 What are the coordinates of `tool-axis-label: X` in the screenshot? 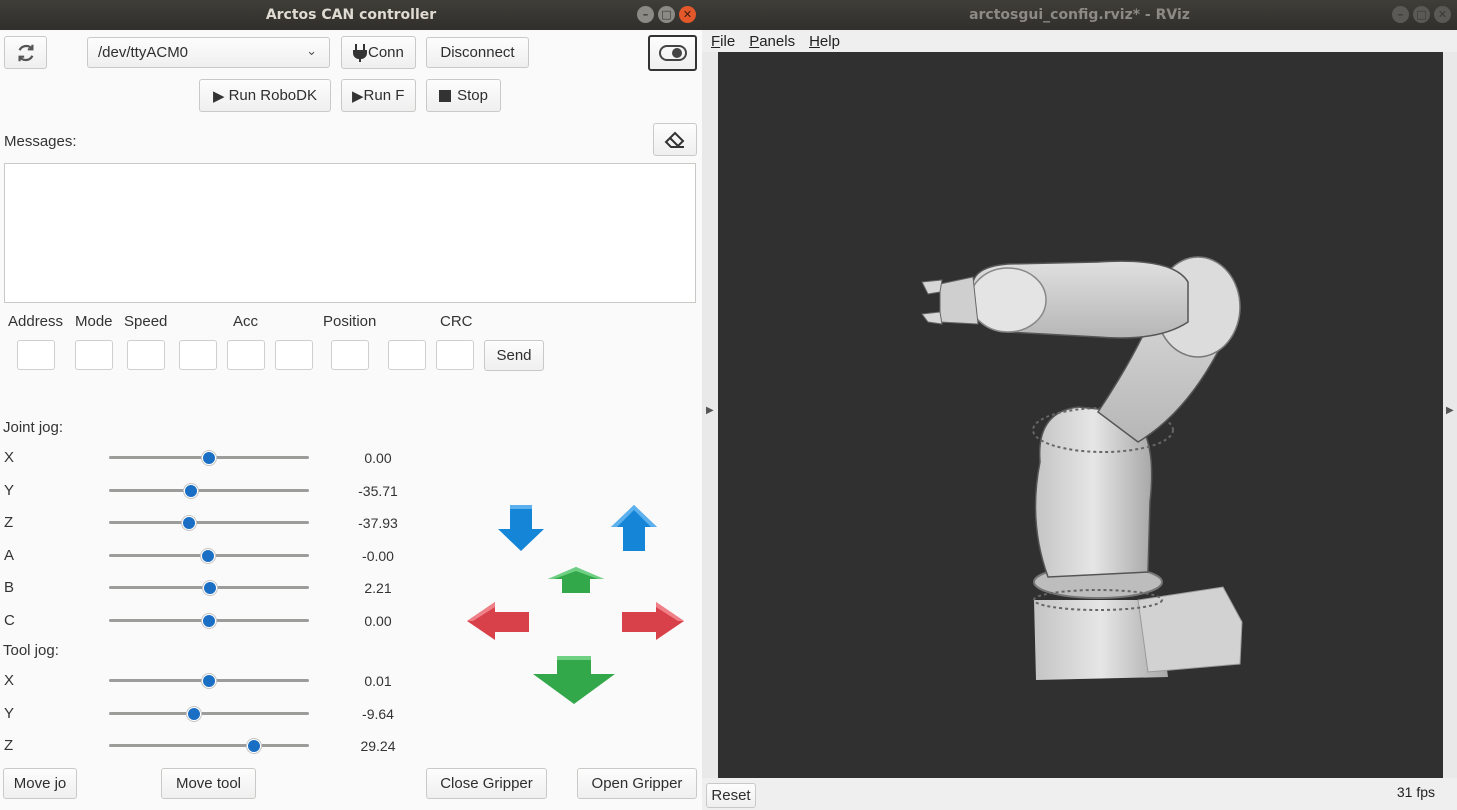 It's located at (9, 680).